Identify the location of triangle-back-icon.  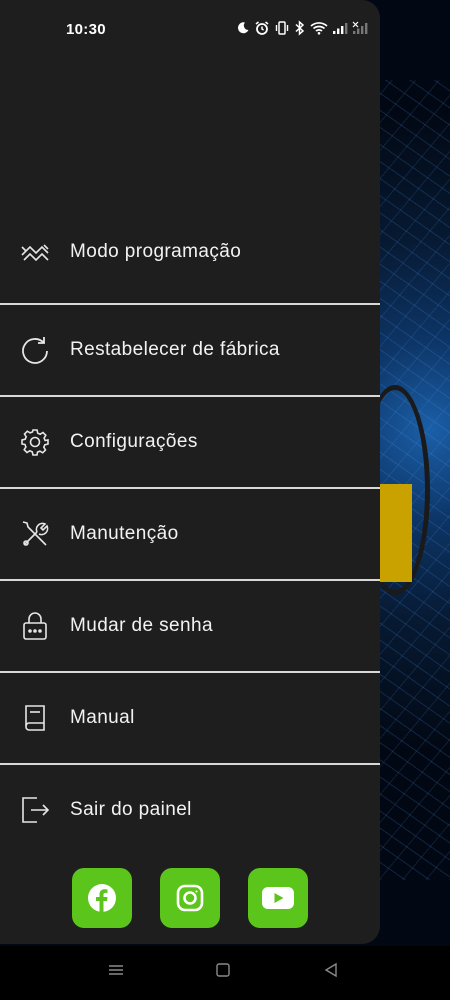
(330, 970).